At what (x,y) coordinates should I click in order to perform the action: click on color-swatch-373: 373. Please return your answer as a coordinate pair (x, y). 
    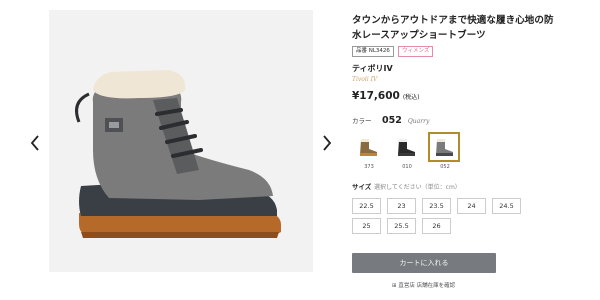
    Looking at the image, I should click on (369, 151).